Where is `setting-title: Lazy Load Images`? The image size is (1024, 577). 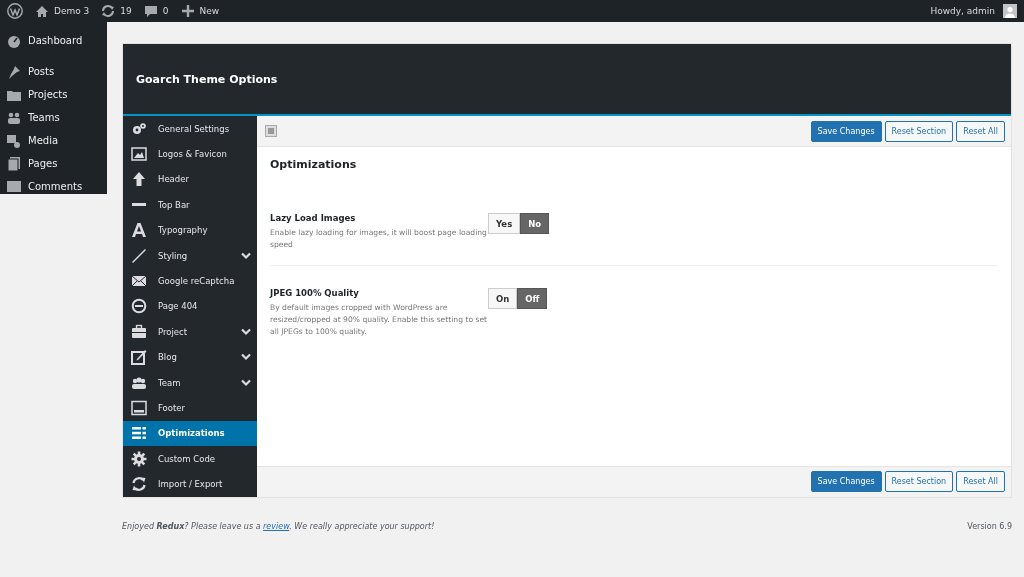
setting-title: Lazy Load Images is located at coordinates (313, 218).